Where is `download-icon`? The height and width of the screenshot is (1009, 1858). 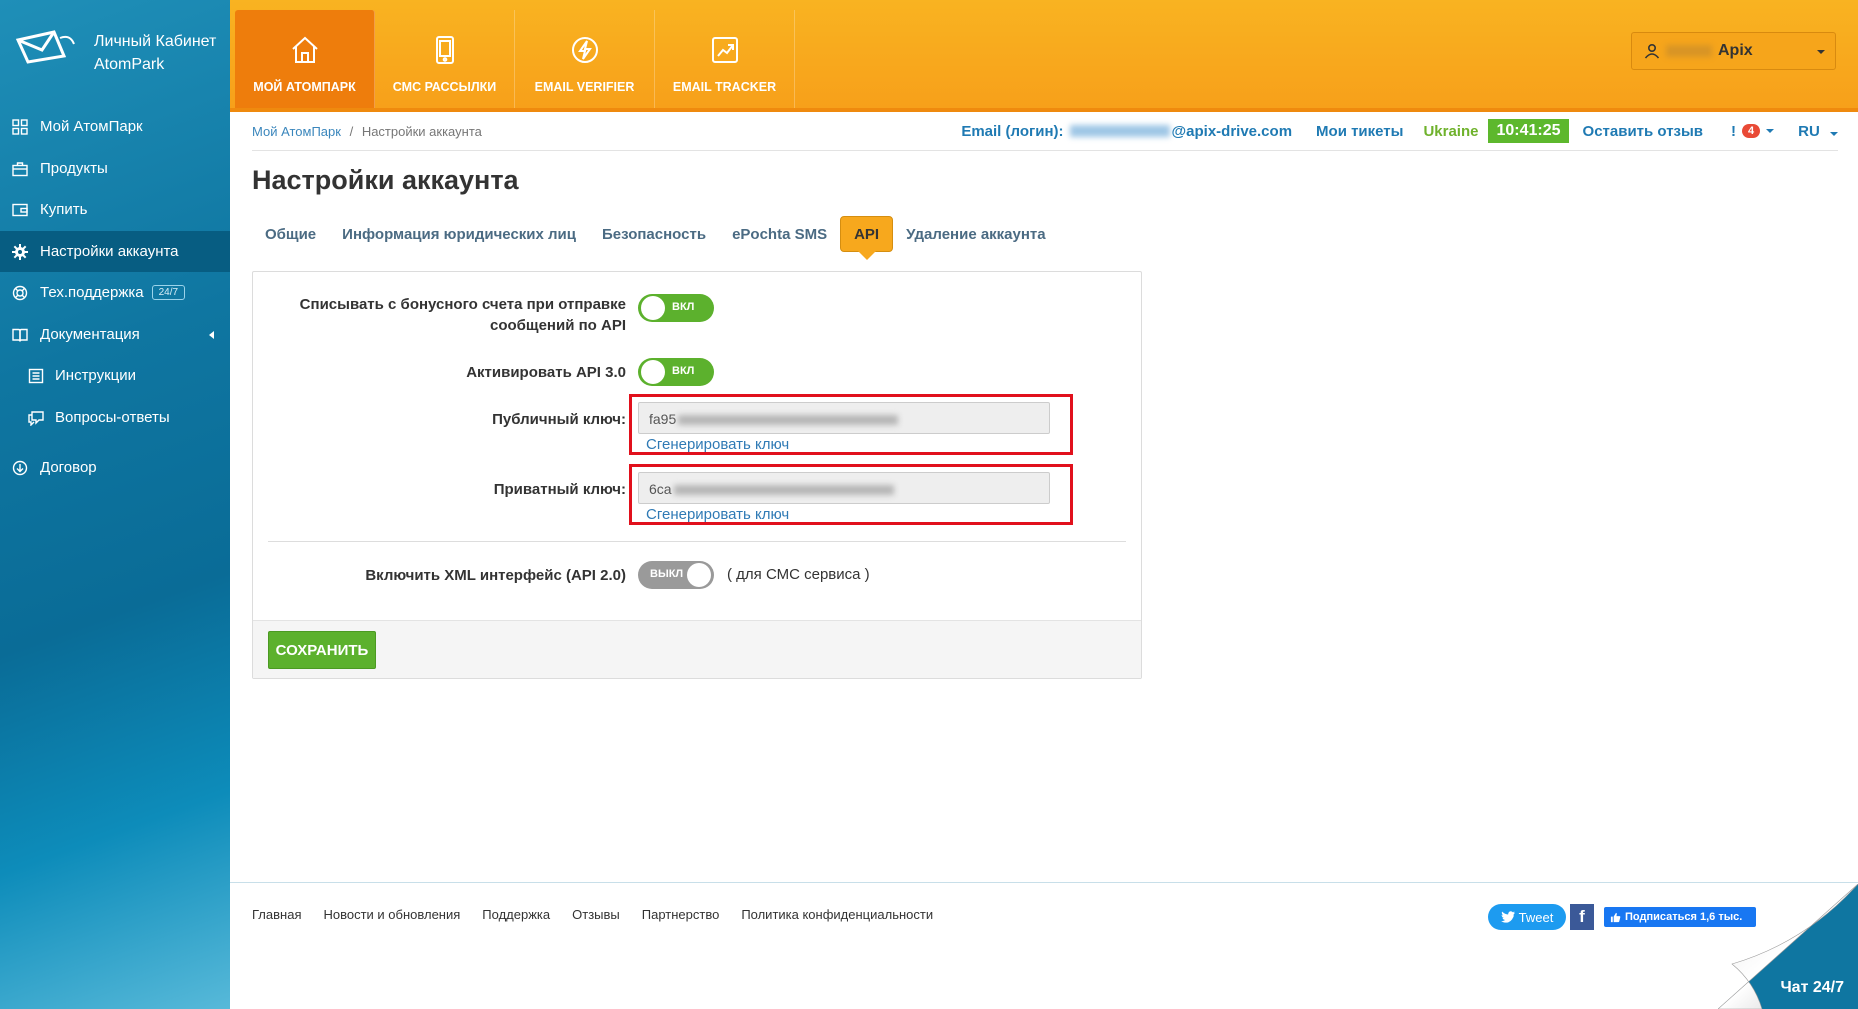
download-icon is located at coordinates (20, 468).